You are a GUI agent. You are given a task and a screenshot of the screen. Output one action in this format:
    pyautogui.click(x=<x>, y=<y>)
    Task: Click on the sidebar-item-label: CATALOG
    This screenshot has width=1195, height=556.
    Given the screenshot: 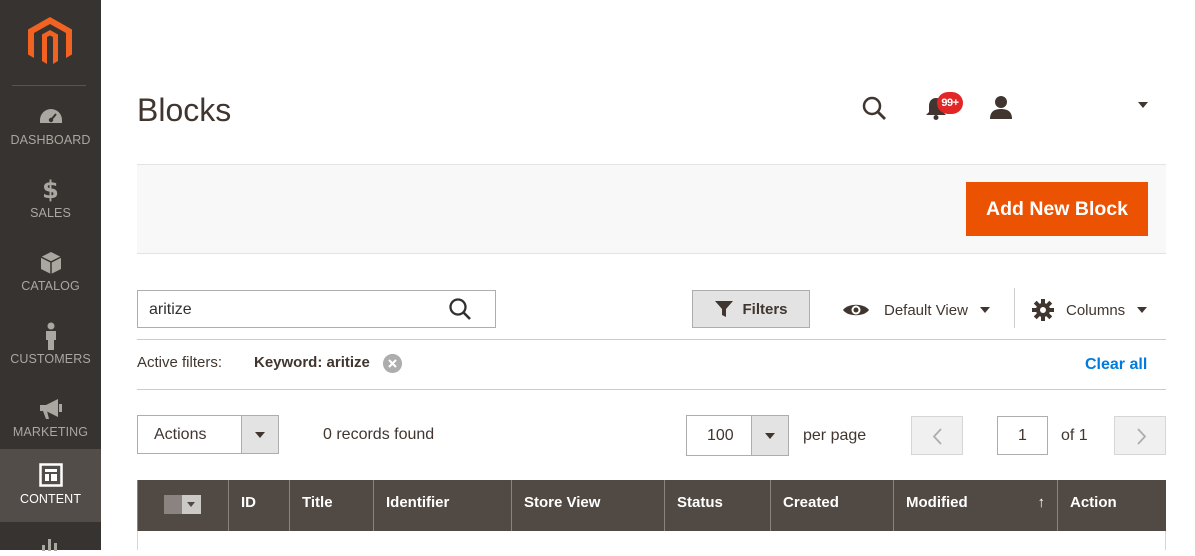 What is the action you would take?
    pyautogui.click(x=50, y=286)
    